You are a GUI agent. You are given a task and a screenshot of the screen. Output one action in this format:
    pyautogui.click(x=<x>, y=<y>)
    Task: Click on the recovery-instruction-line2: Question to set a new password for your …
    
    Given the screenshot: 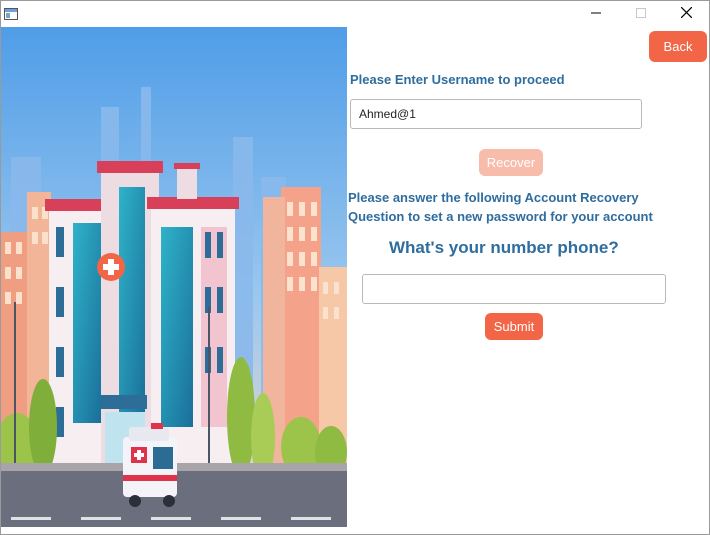 What is the action you would take?
    pyautogui.click(x=500, y=216)
    